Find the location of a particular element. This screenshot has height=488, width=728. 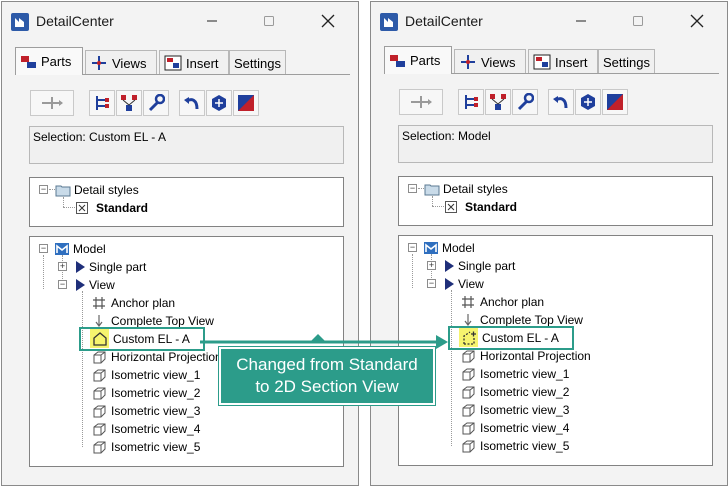

components-icon is located at coordinates (588, 102).